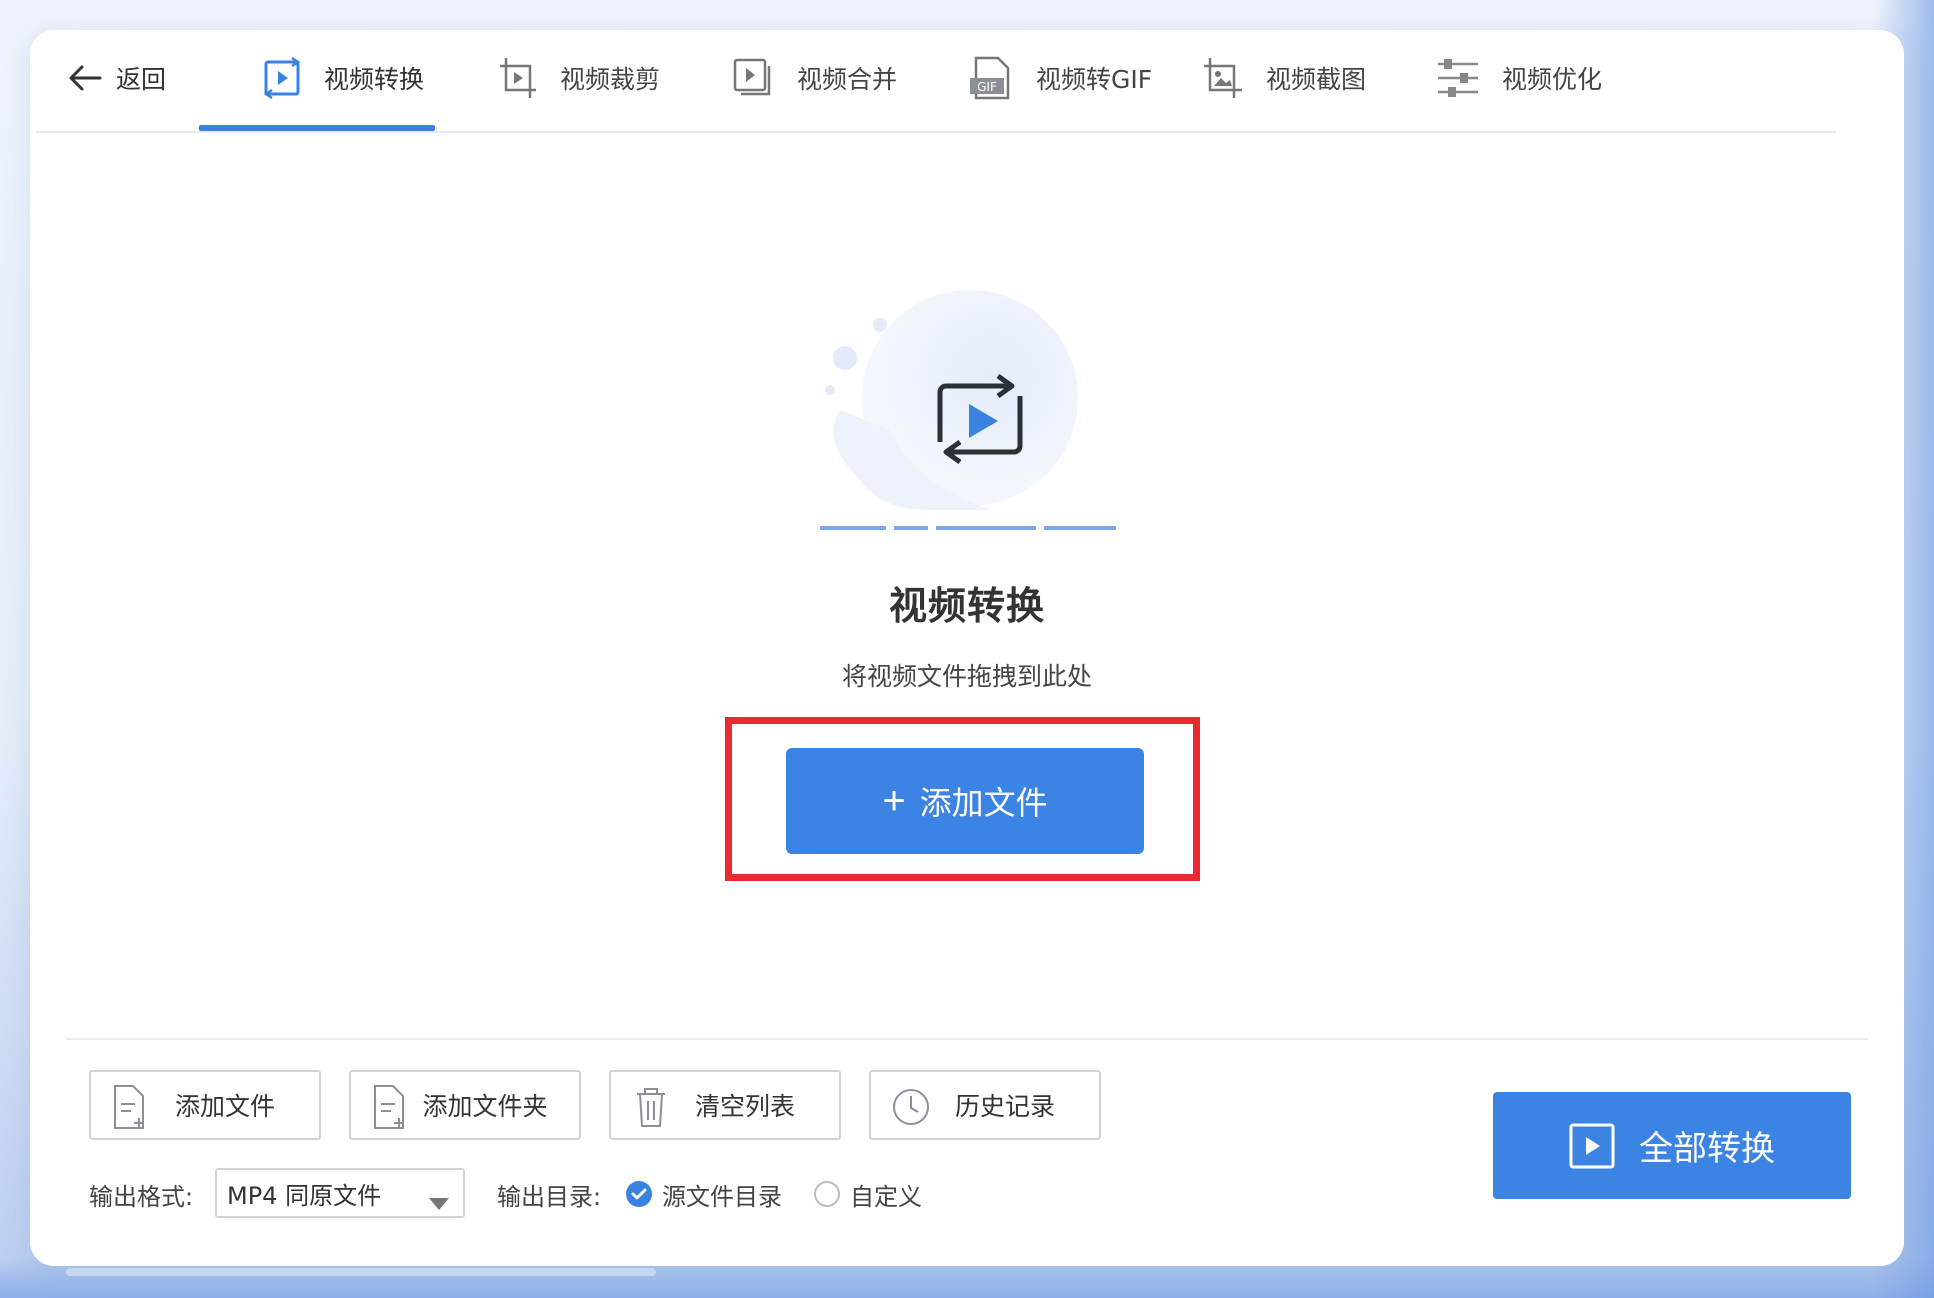 The height and width of the screenshot is (1298, 1934). Describe the element at coordinates (827, 1194) in the screenshot. I see `radio-custom-dir` at that location.